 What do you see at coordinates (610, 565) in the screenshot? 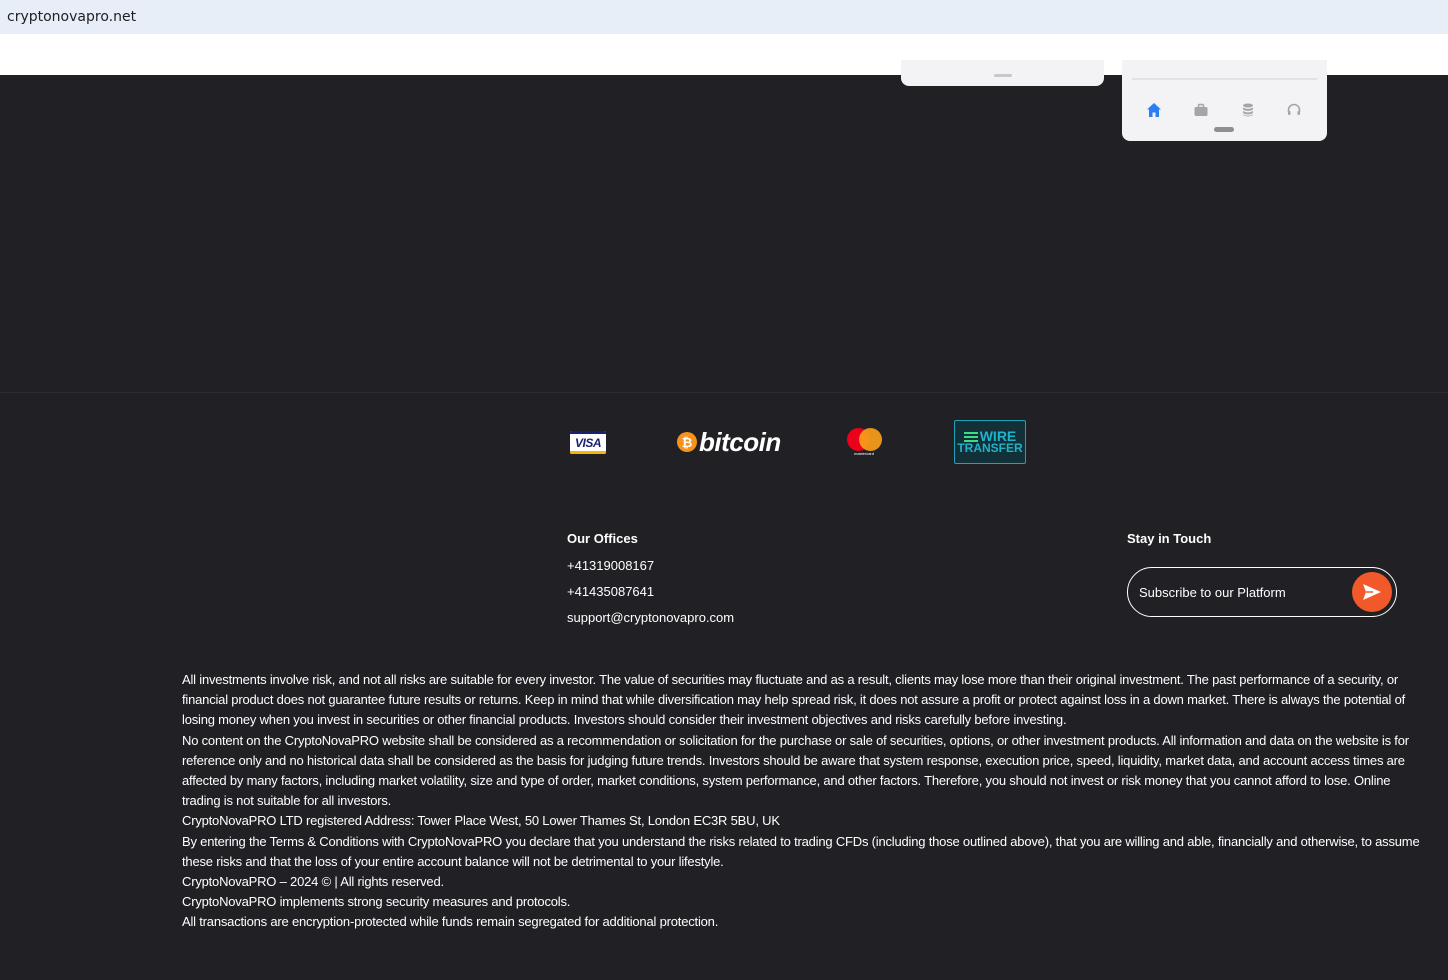
I see `office-phone-1: +41319008167` at bounding box center [610, 565].